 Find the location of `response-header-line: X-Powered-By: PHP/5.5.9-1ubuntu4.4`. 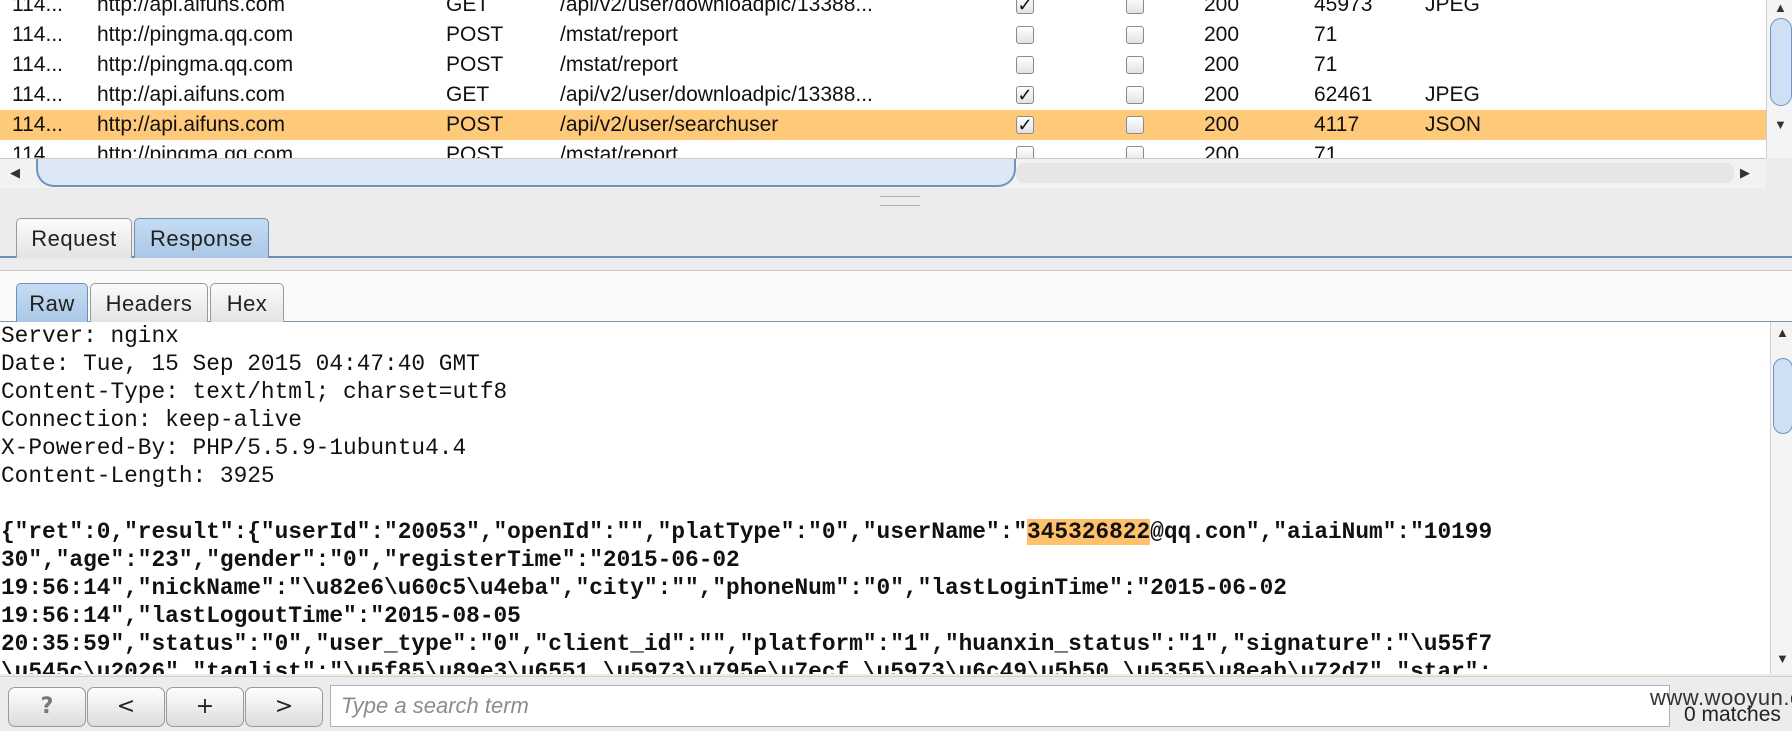

response-header-line: X-Powered-By: PHP/5.5.9-1ubuntu4.4 is located at coordinates (234, 448).